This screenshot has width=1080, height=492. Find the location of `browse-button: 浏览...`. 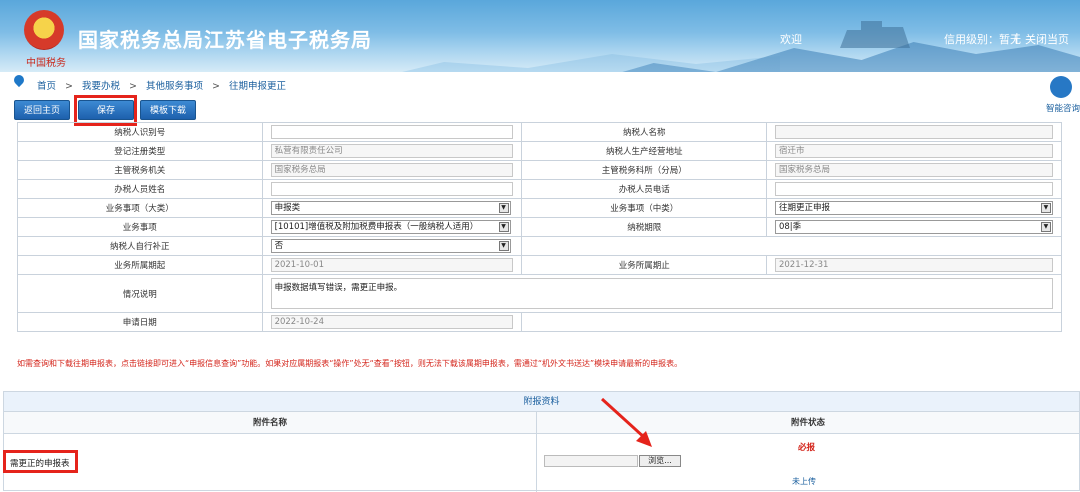

browse-button: 浏览... is located at coordinates (660, 461).